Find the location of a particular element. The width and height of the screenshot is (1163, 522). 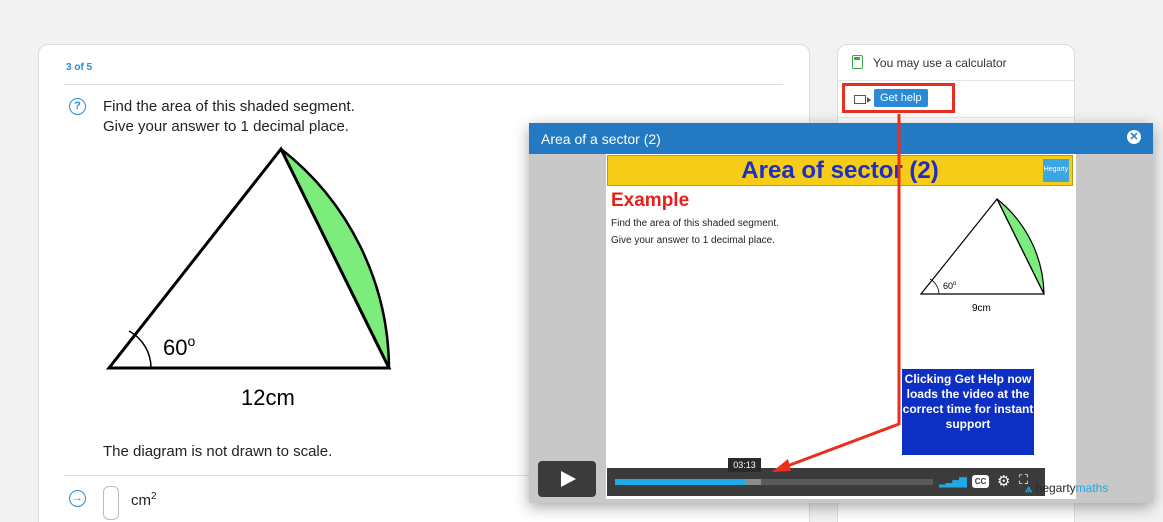

calculator-row: You may use a calculator is located at coordinates (956, 63).